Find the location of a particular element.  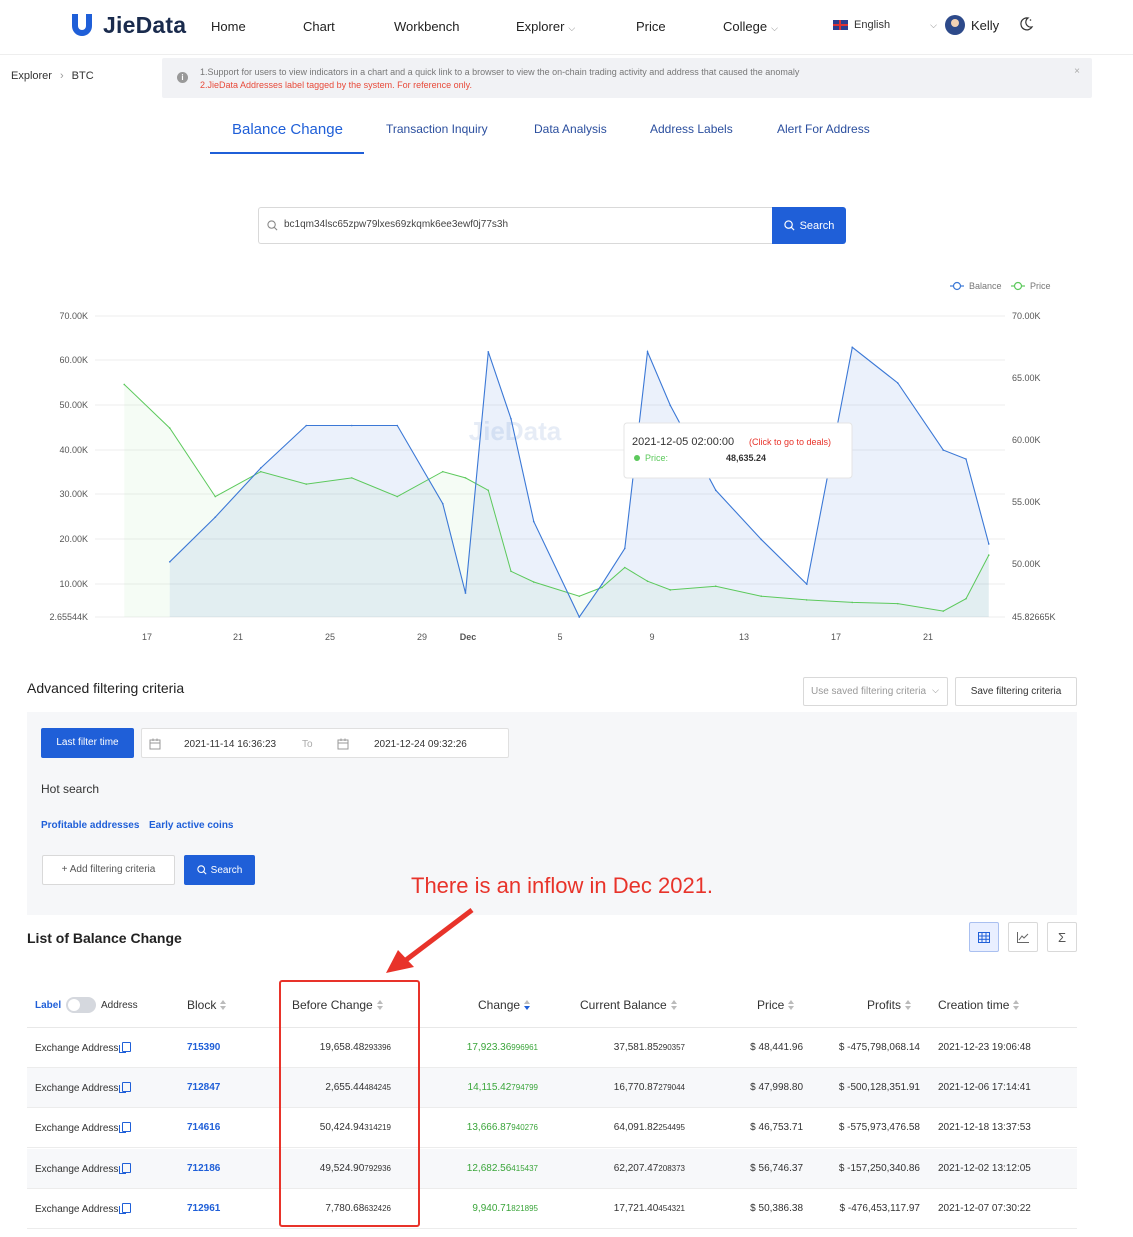

table-view-button is located at coordinates (984, 937).